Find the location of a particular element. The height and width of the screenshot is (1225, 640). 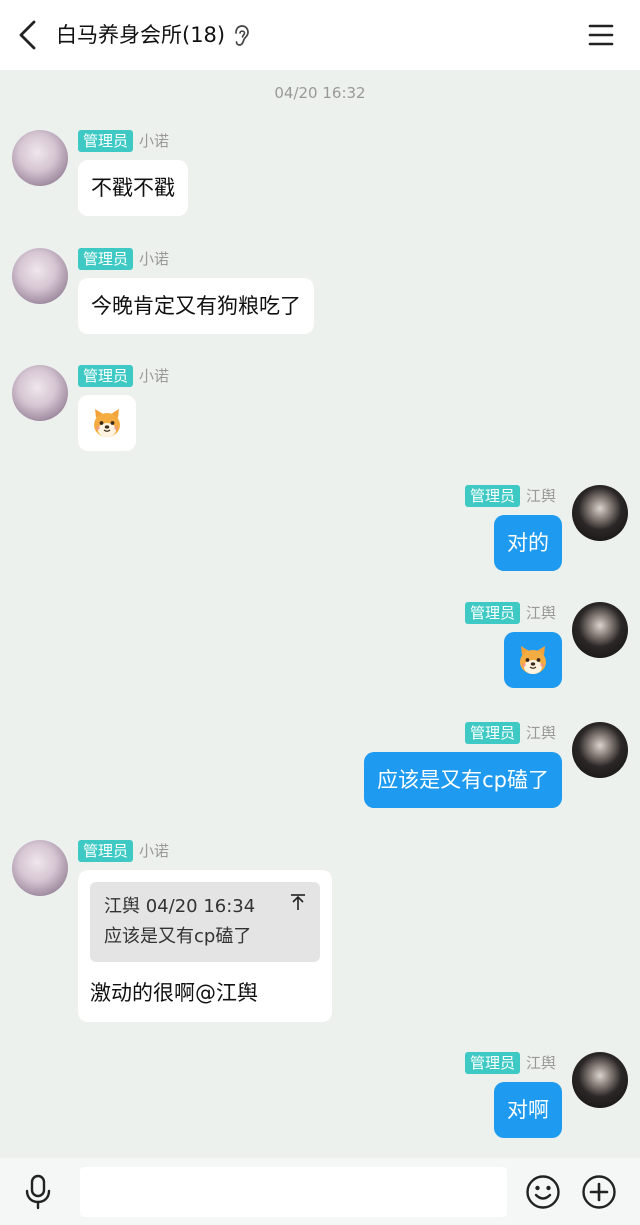

plus-circle-icon is located at coordinates (599, 1192).